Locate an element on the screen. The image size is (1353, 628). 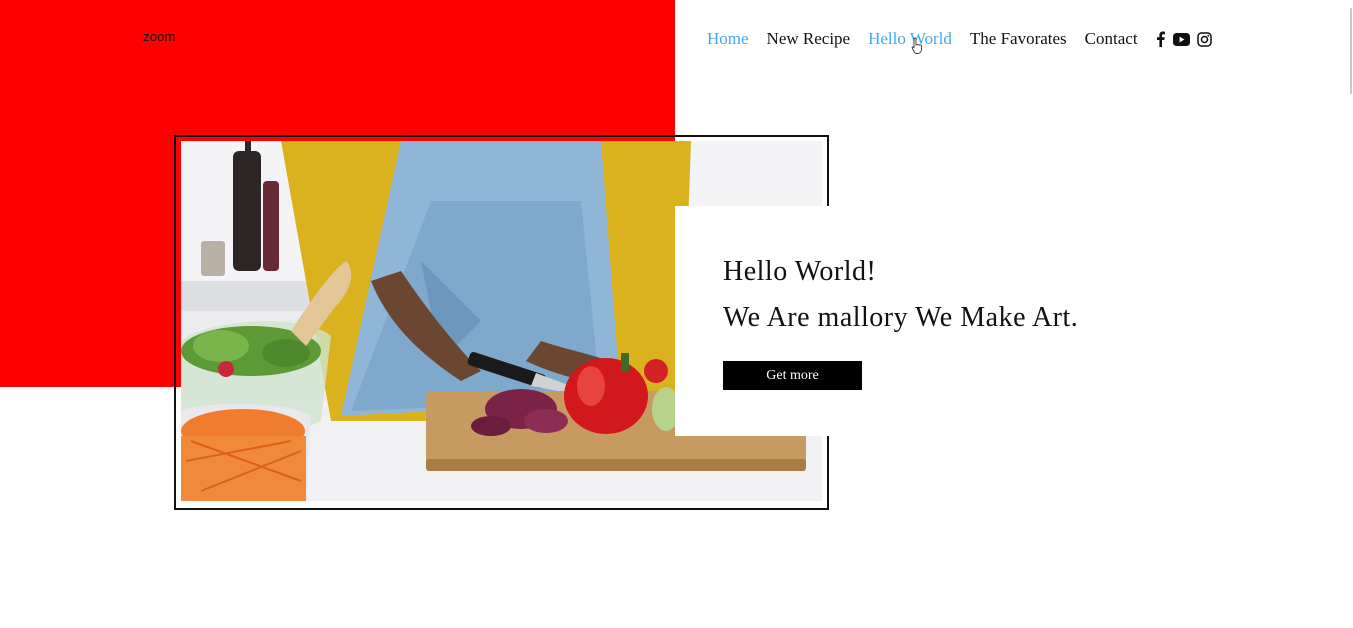
scrollbar-thumb is located at coordinates (1351, 51).